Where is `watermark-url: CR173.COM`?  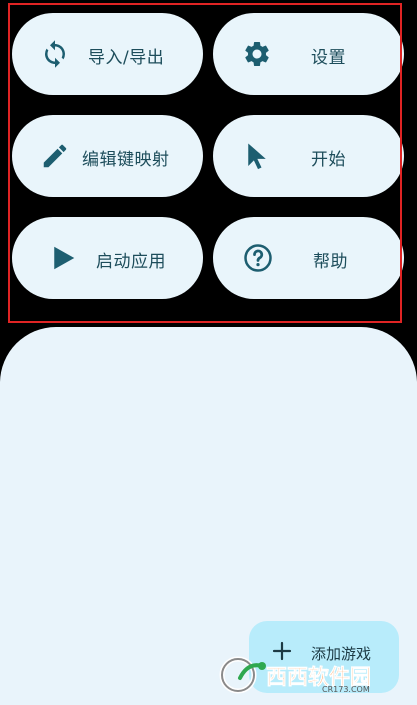 watermark-url: CR173.COM is located at coordinates (346, 689).